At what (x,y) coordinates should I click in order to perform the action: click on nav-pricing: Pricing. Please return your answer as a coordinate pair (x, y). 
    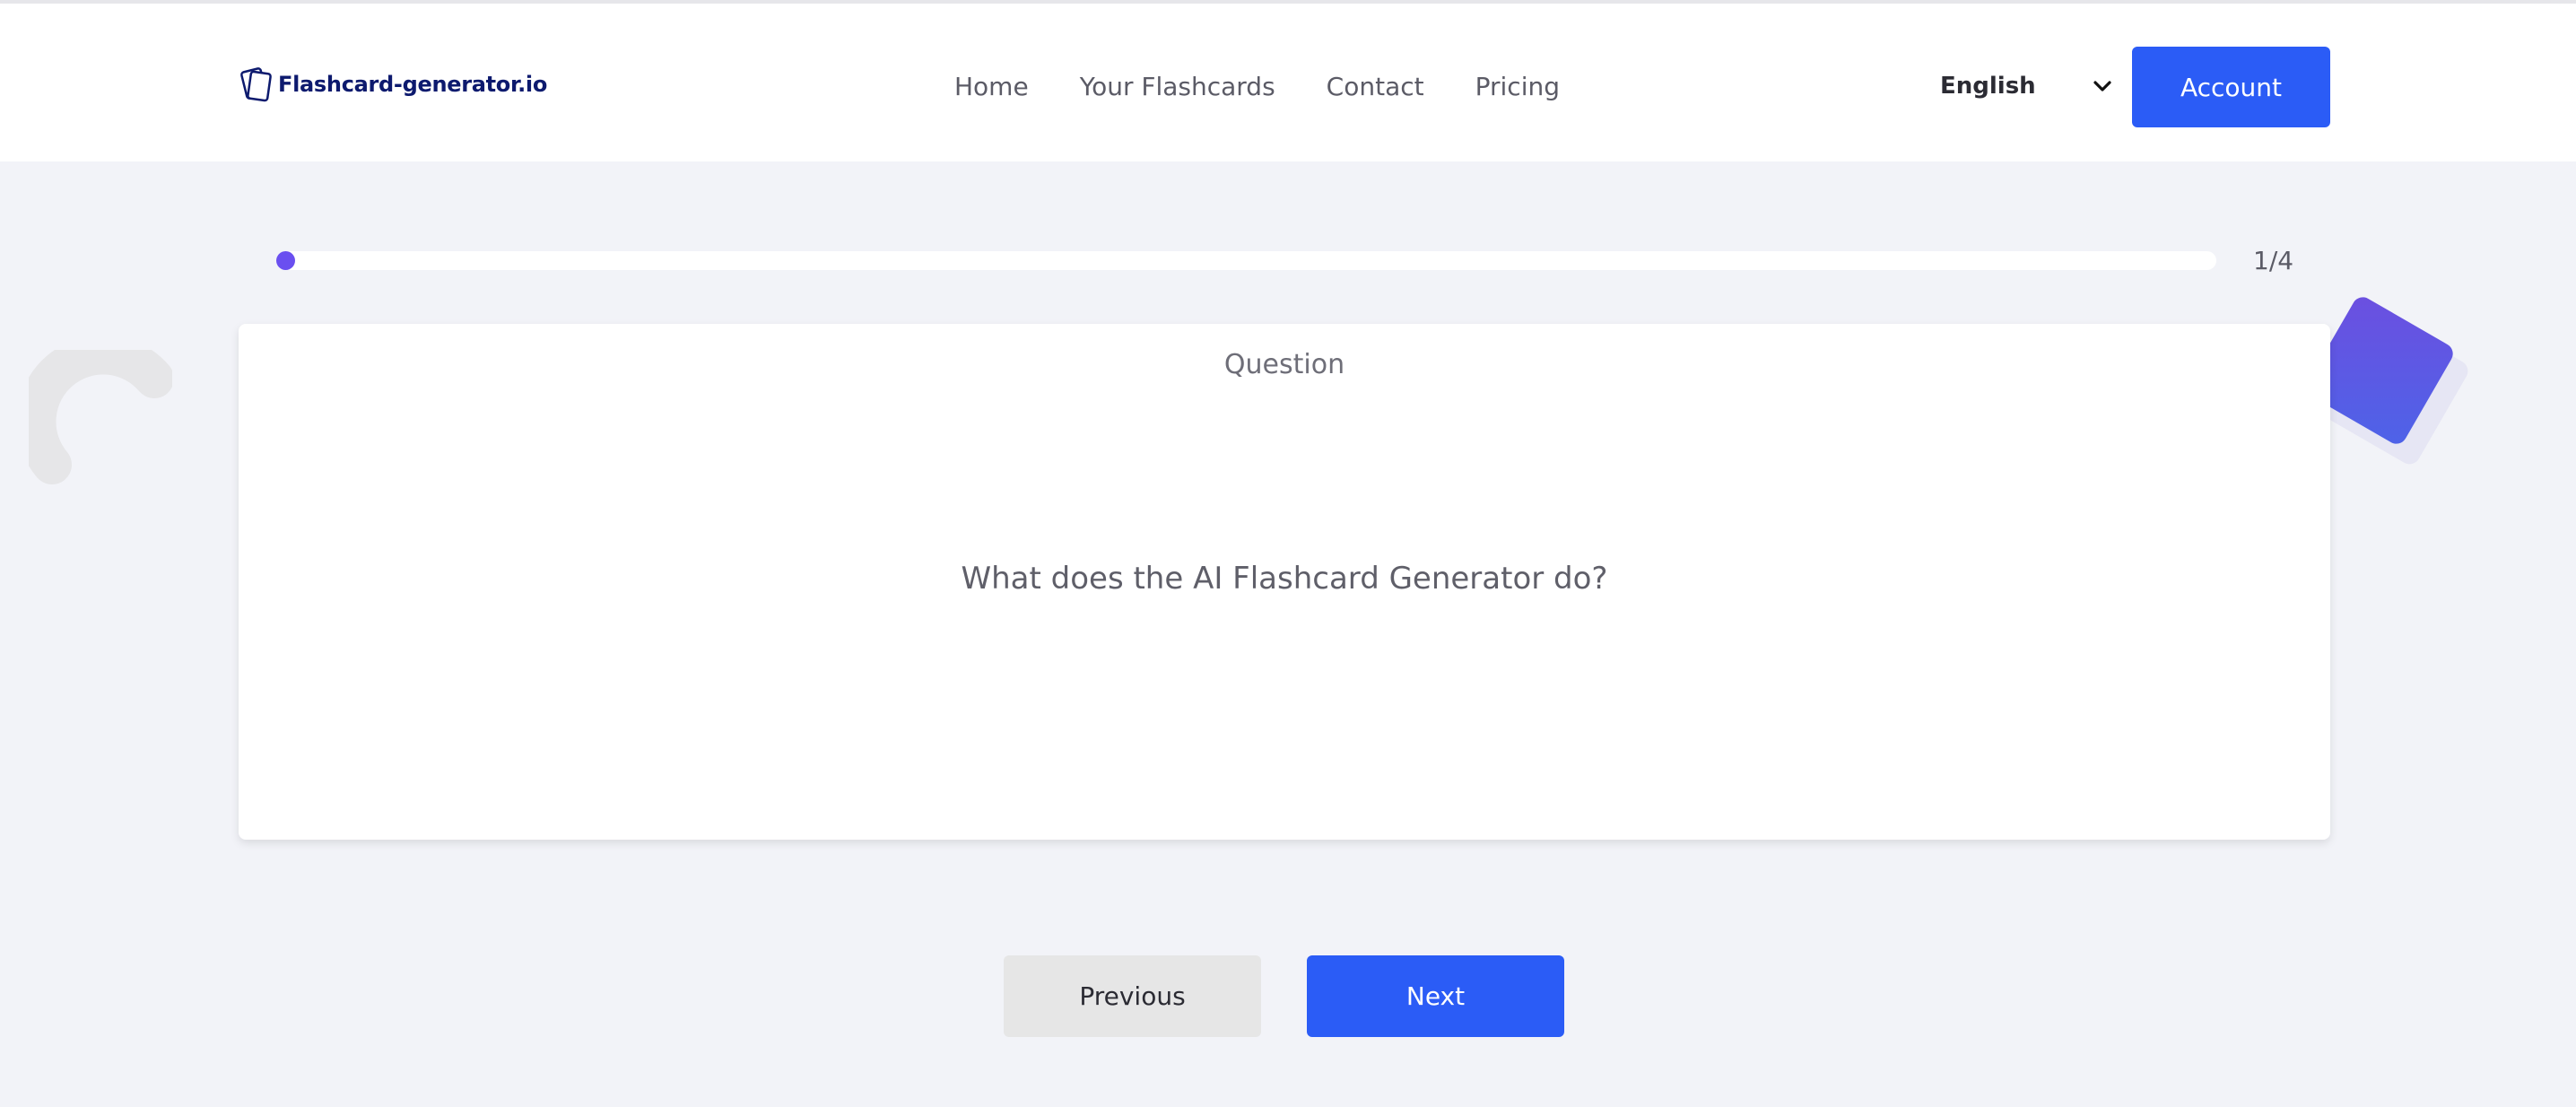
    Looking at the image, I should click on (1517, 86).